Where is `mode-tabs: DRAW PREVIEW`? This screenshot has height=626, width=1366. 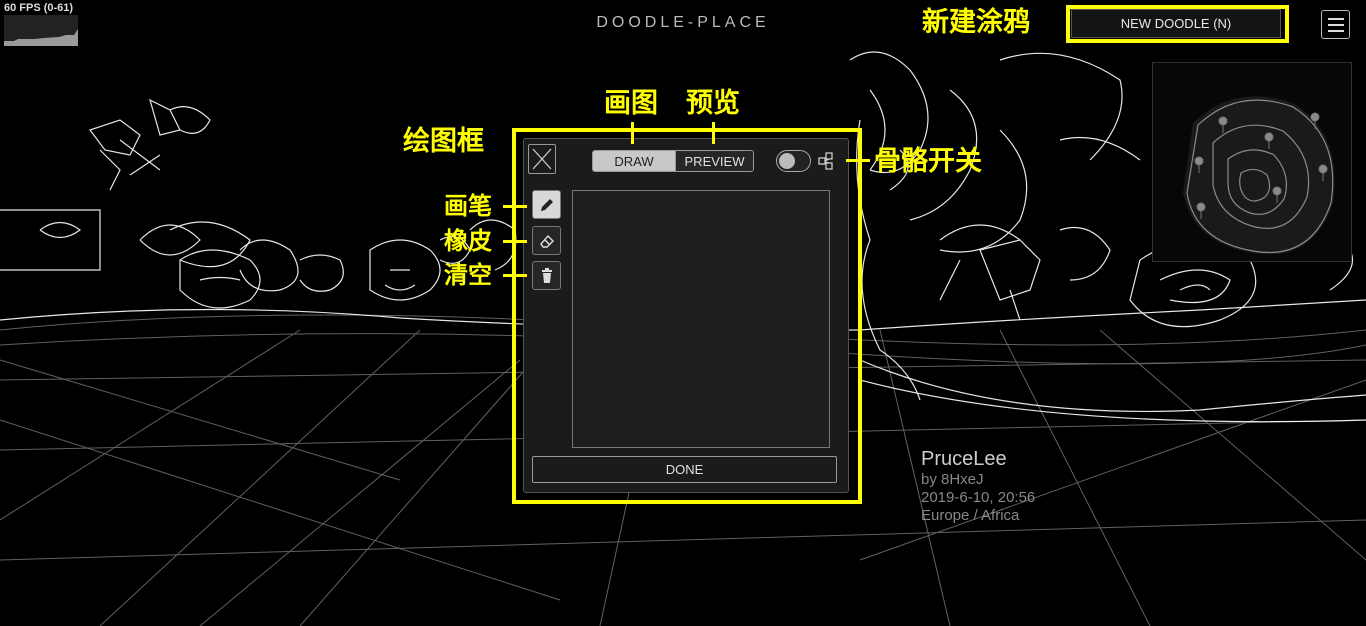 mode-tabs: DRAW PREVIEW is located at coordinates (673, 161).